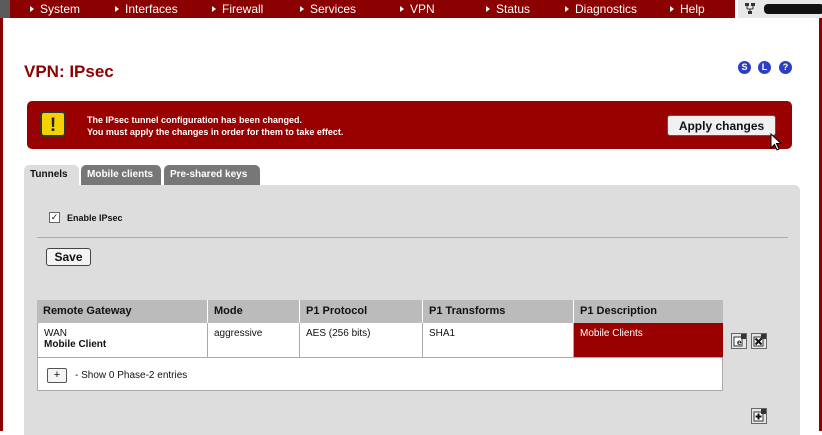  Describe the element at coordinates (648, 340) in the screenshot. I see `cell-p1-description: Mobile Clients` at that location.